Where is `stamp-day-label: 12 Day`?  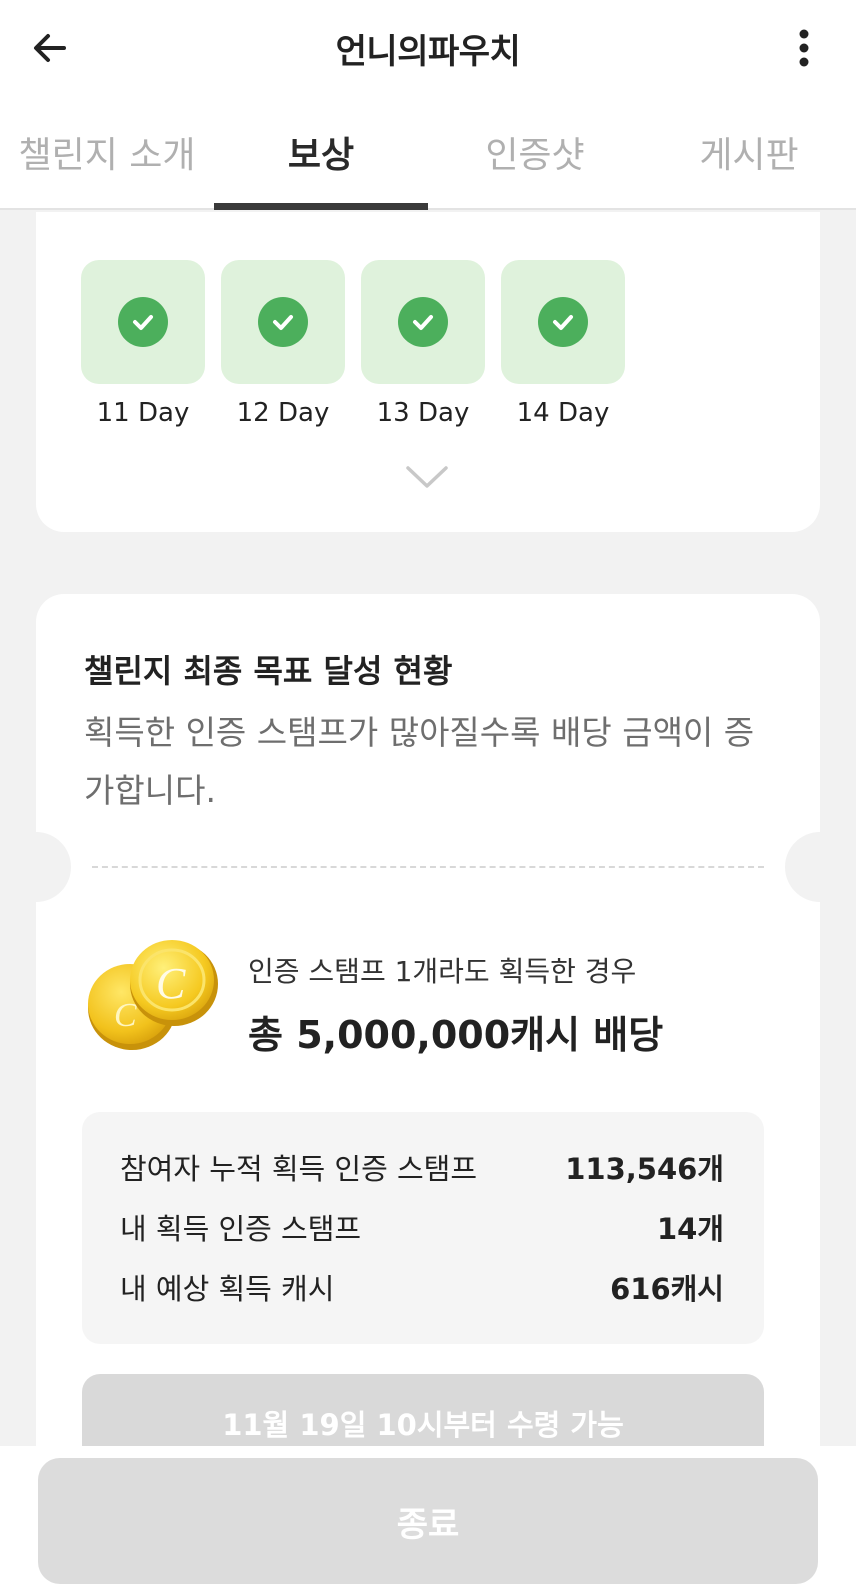
stamp-day-label: 12 Day is located at coordinates (283, 413).